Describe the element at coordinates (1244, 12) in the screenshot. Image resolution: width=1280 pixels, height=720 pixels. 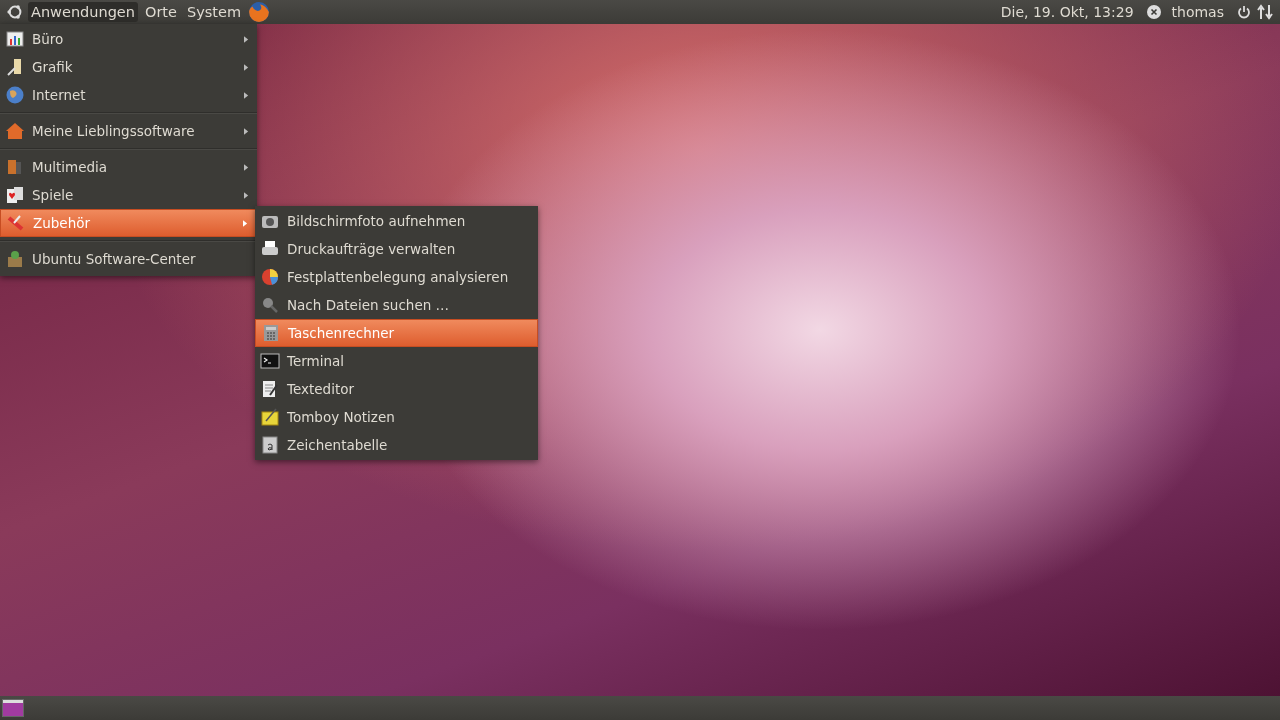
I see `power-icon` at that location.